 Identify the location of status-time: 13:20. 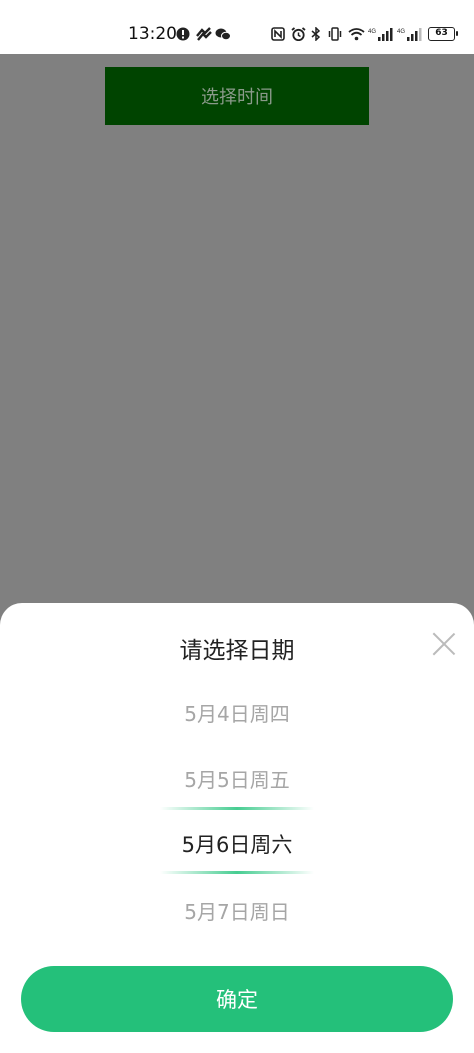
(152, 34).